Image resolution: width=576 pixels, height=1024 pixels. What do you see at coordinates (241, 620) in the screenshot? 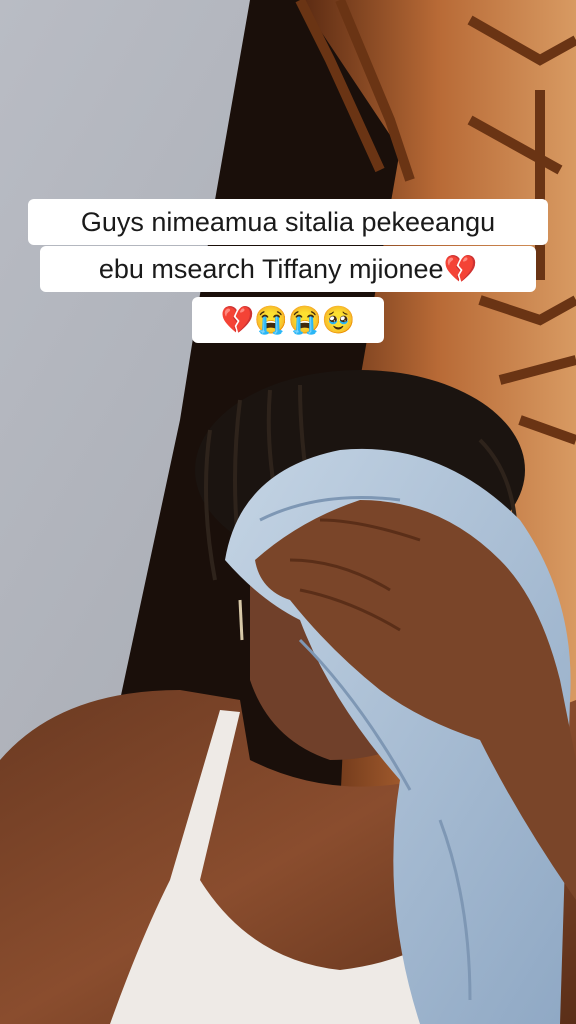
I see `earring` at bounding box center [241, 620].